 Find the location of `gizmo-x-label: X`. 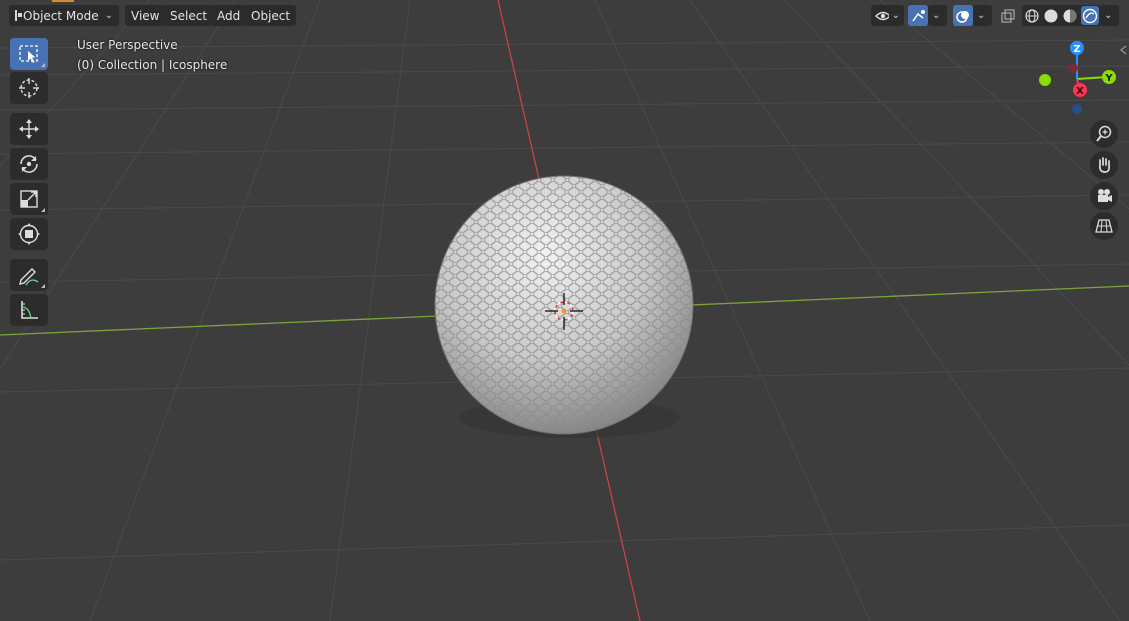

gizmo-x-label: X is located at coordinates (1080, 91).